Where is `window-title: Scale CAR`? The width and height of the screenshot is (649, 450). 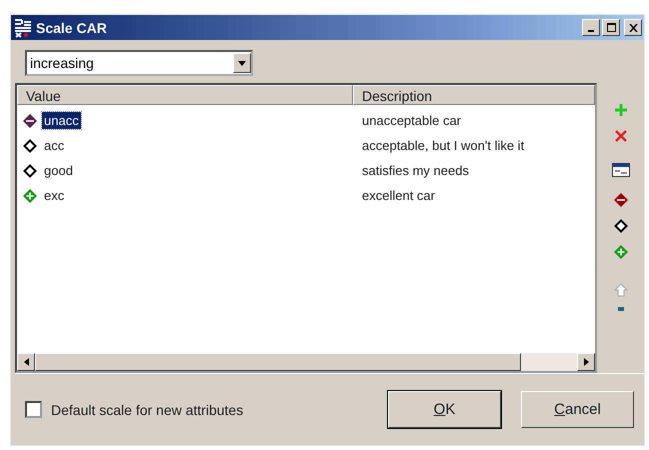 window-title: Scale CAR is located at coordinates (72, 28).